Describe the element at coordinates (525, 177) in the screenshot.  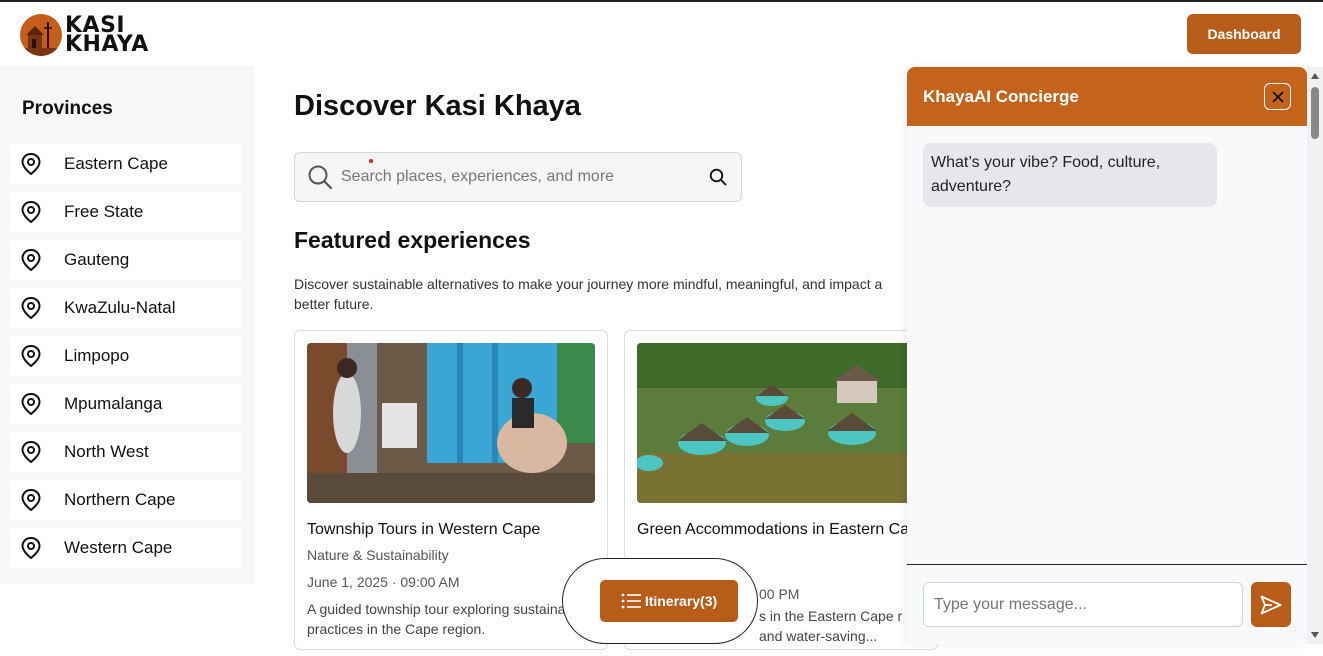
I see `search-input: Search places, experiences, and more` at that location.